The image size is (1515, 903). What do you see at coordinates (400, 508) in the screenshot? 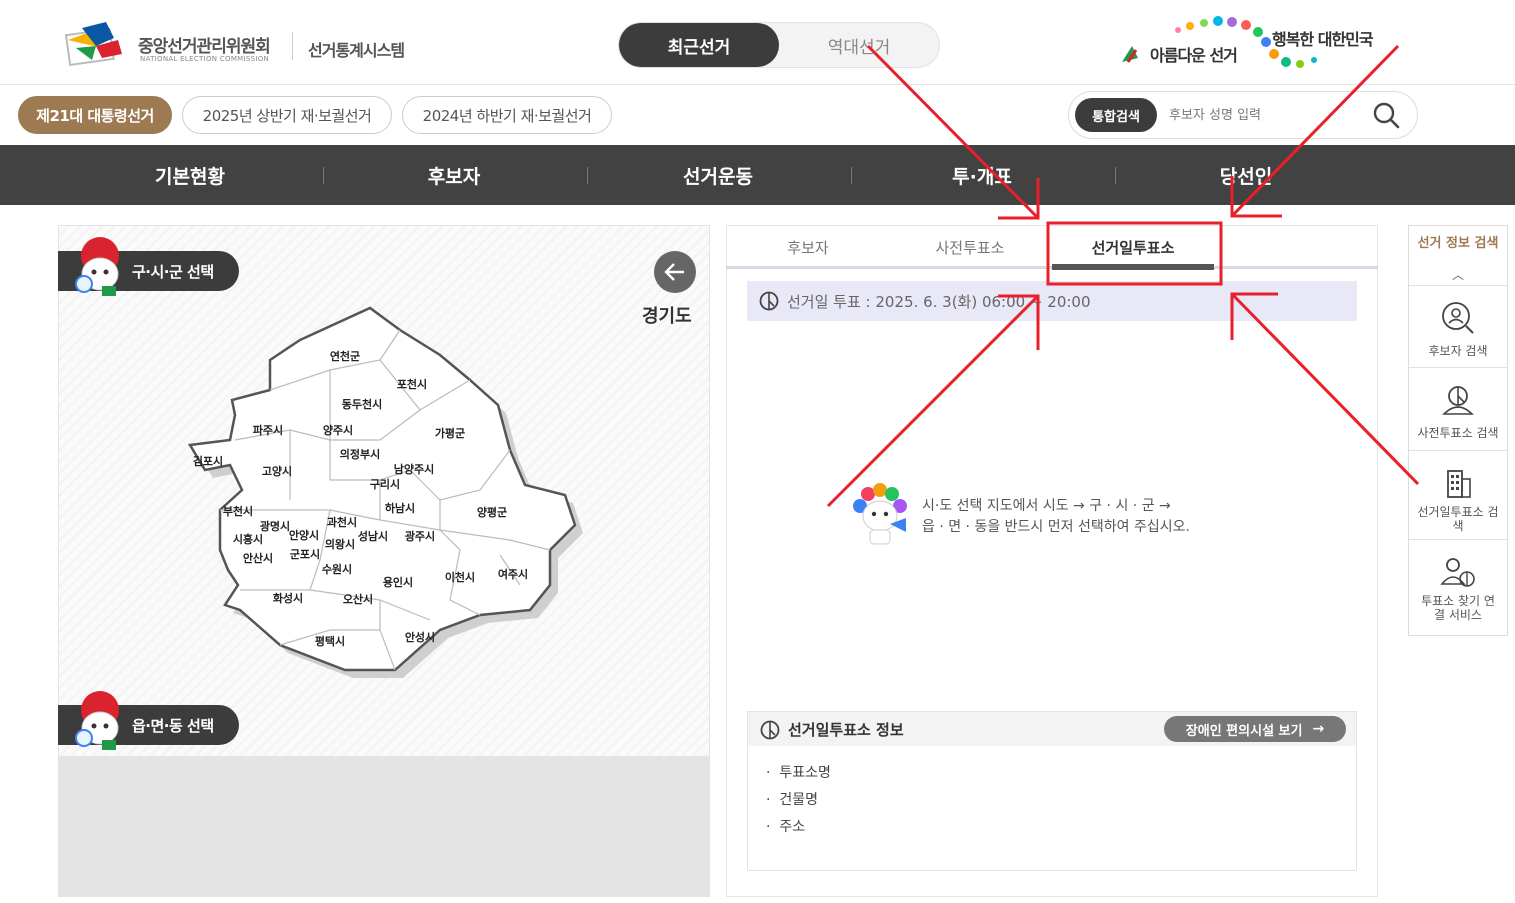
I see `district-label: 하남시` at bounding box center [400, 508].